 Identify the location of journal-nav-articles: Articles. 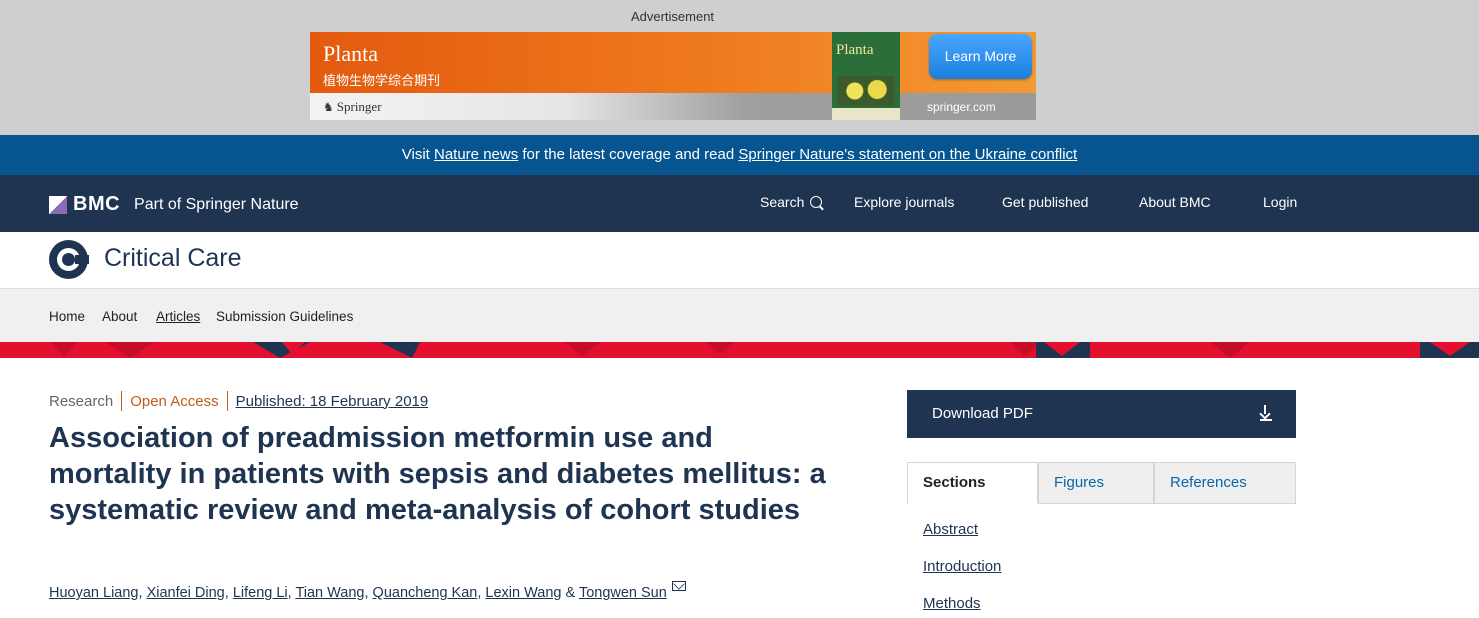
(178, 316).